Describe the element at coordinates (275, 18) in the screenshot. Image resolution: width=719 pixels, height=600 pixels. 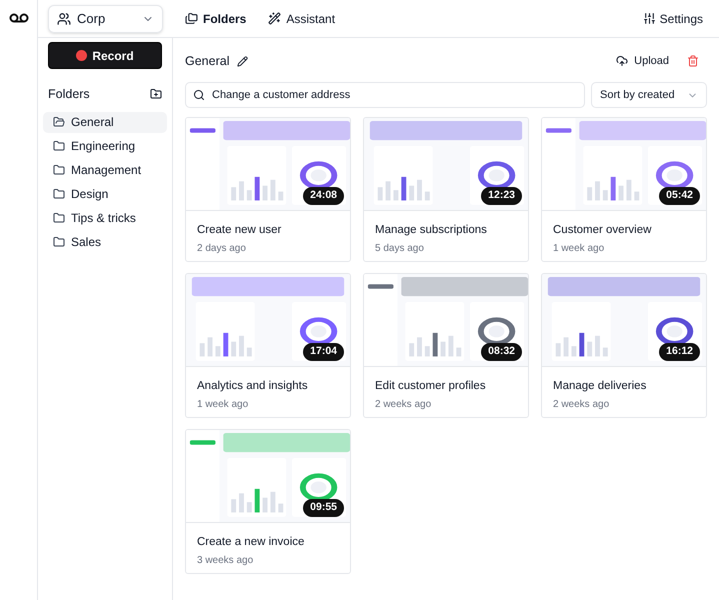
I see `magic-wand-icon` at that location.